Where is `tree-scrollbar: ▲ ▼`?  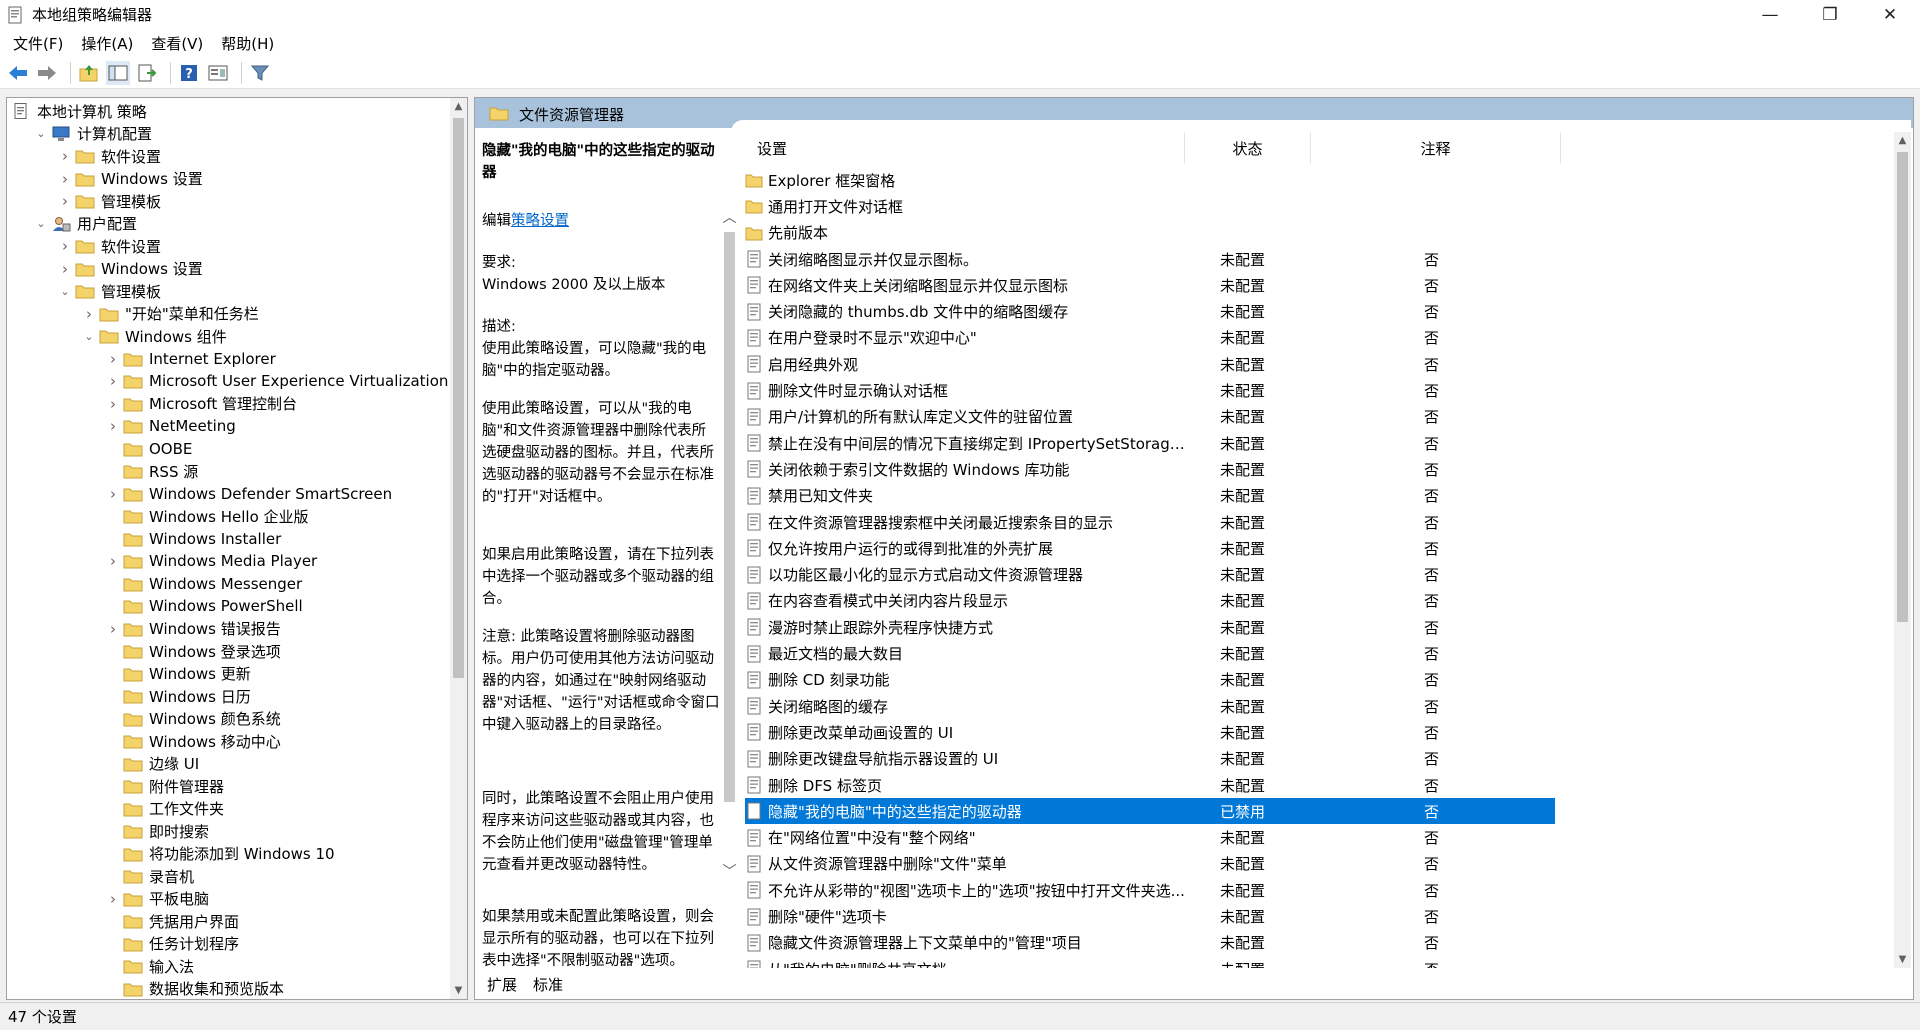 tree-scrollbar: ▲ ▼ is located at coordinates (458, 548).